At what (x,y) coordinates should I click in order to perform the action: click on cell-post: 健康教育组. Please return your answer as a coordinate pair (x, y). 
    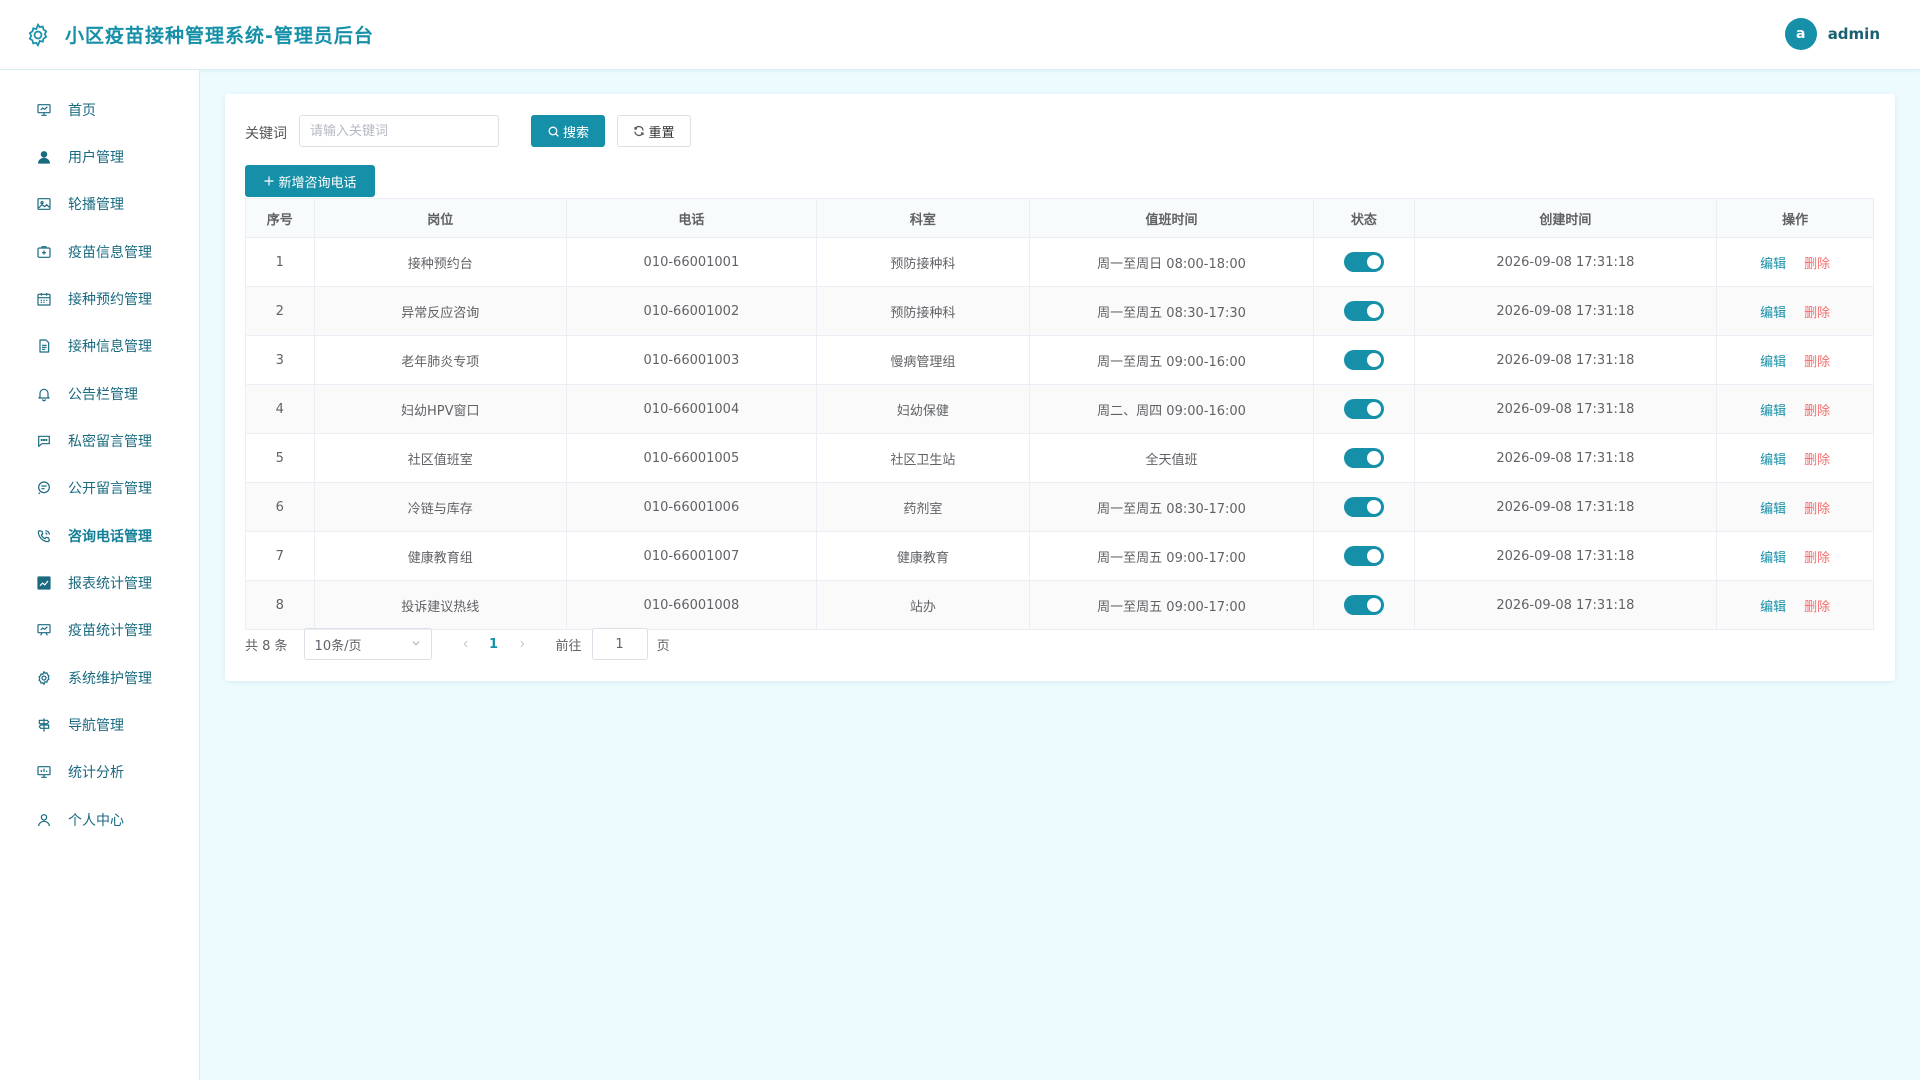
    Looking at the image, I should click on (440, 556).